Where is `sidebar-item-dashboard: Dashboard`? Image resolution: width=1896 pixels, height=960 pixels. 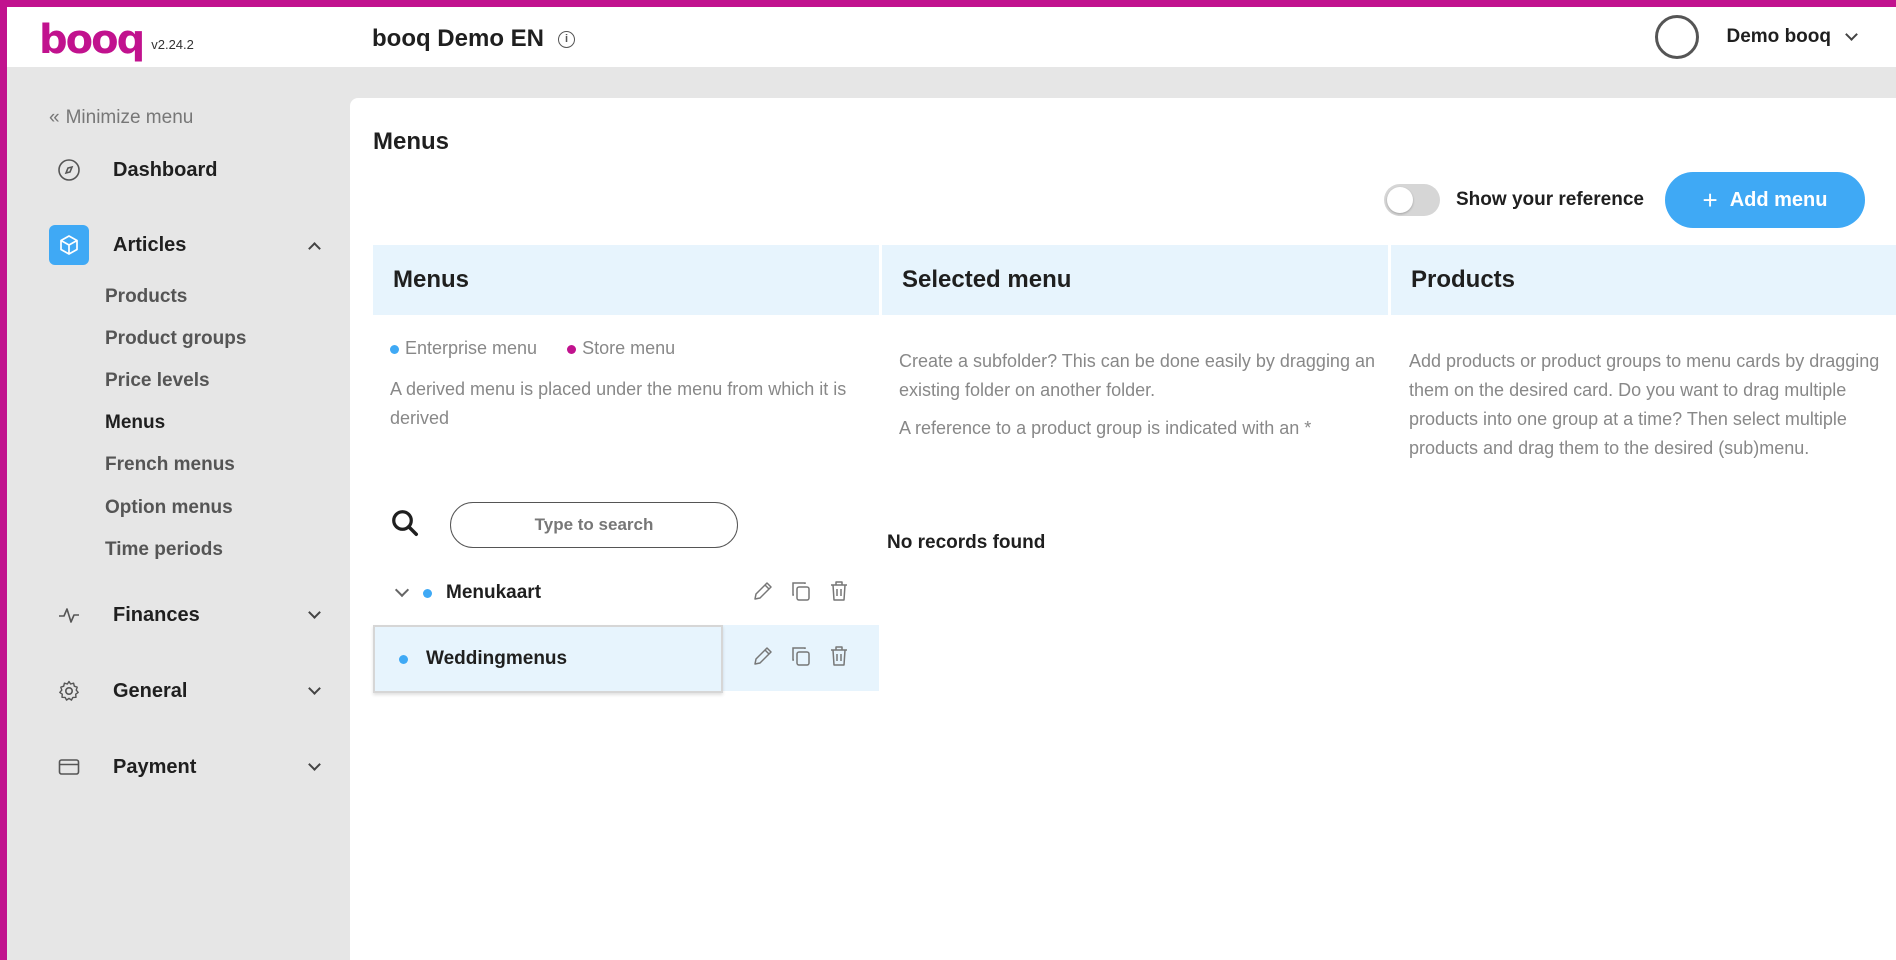
sidebar-item-dashboard: Dashboard is located at coordinates (188, 170).